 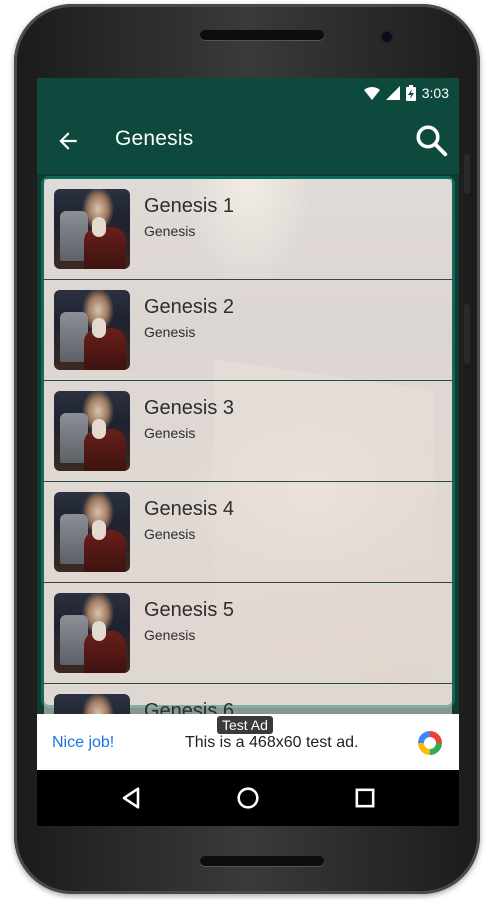 What do you see at coordinates (189, 509) in the screenshot?
I see `chapter-title: Genesis 4` at bounding box center [189, 509].